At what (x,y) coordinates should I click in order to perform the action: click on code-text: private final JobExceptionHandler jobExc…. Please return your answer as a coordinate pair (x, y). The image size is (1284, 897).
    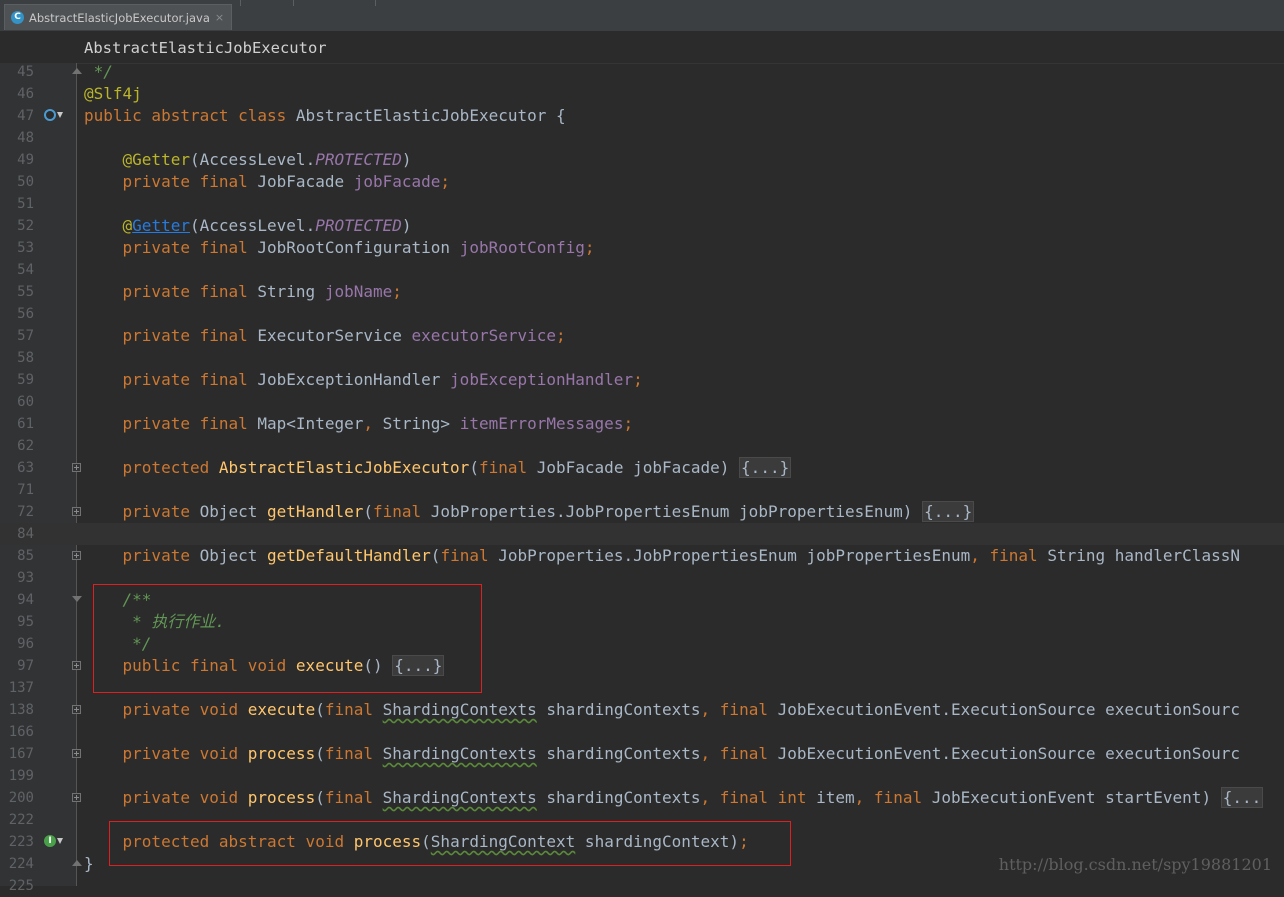
    Looking at the image, I should click on (363, 380).